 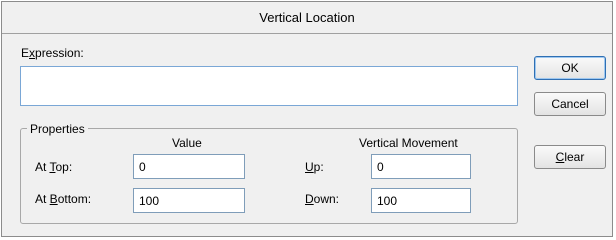 What do you see at coordinates (408, 143) in the screenshot?
I see `vertical-movement-header: Vertical Movement` at bounding box center [408, 143].